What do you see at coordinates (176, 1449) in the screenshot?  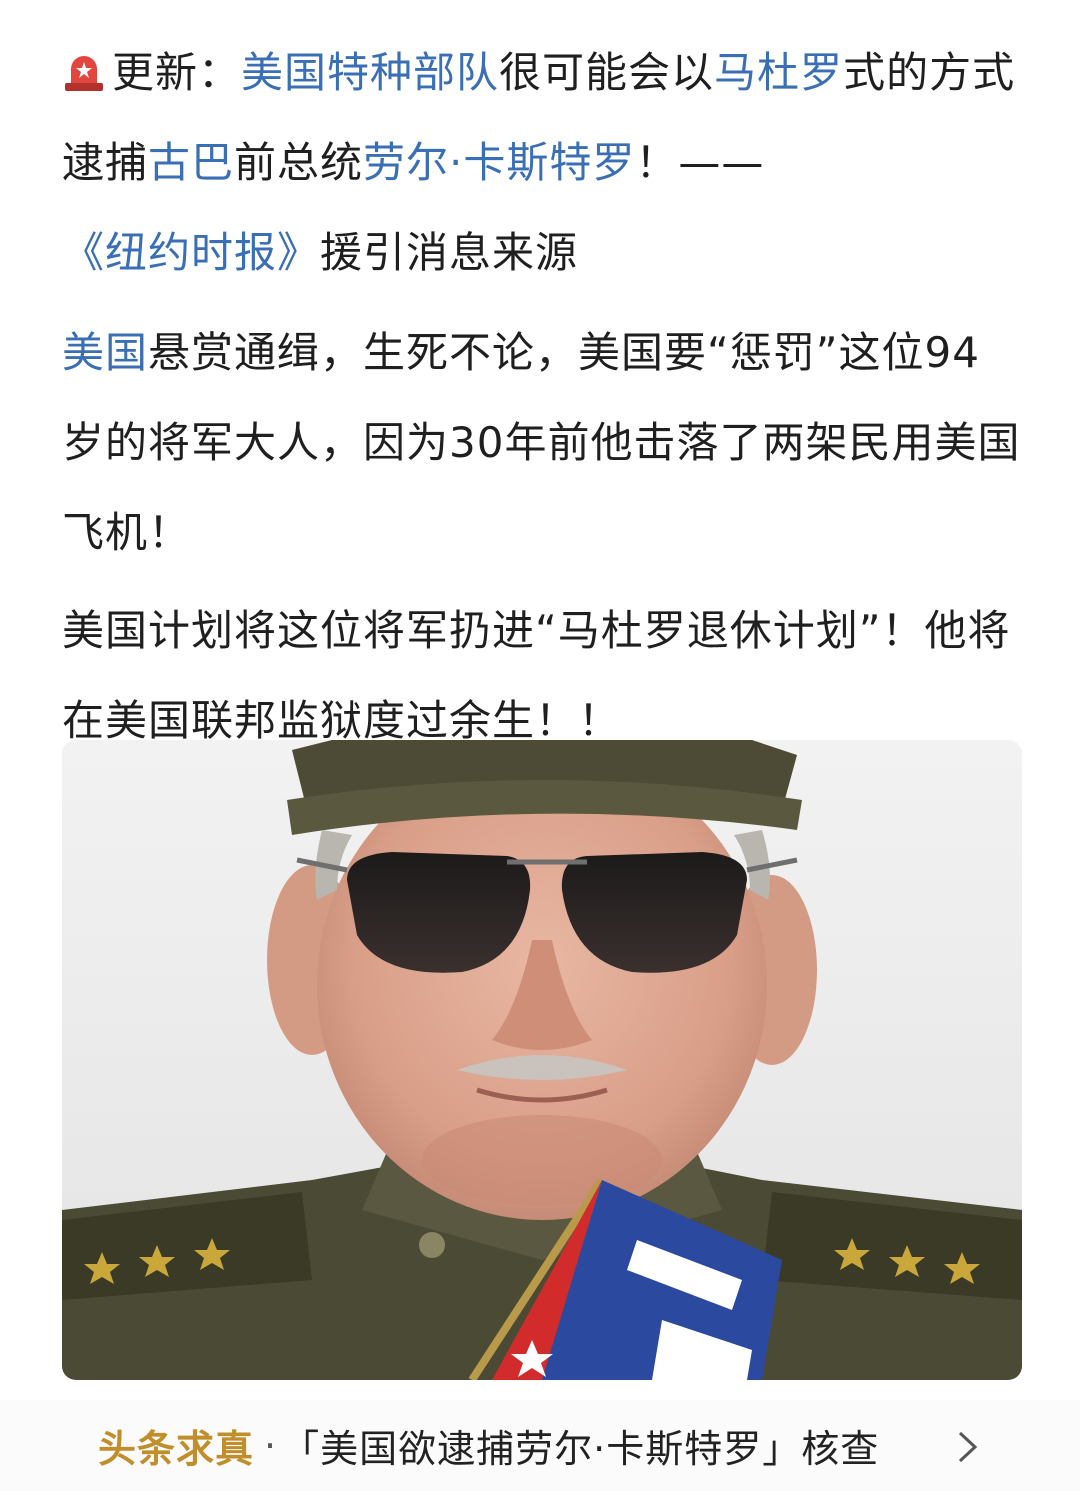 I see `source-brand: 头条求真` at bounding box center [176, 1449].